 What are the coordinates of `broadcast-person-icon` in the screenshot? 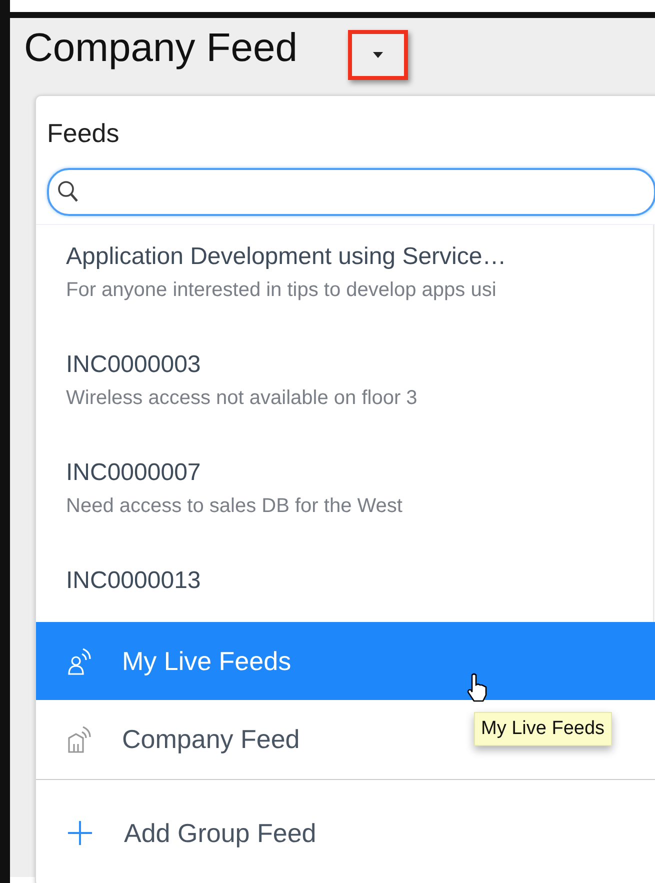 It's located at (80, 661).